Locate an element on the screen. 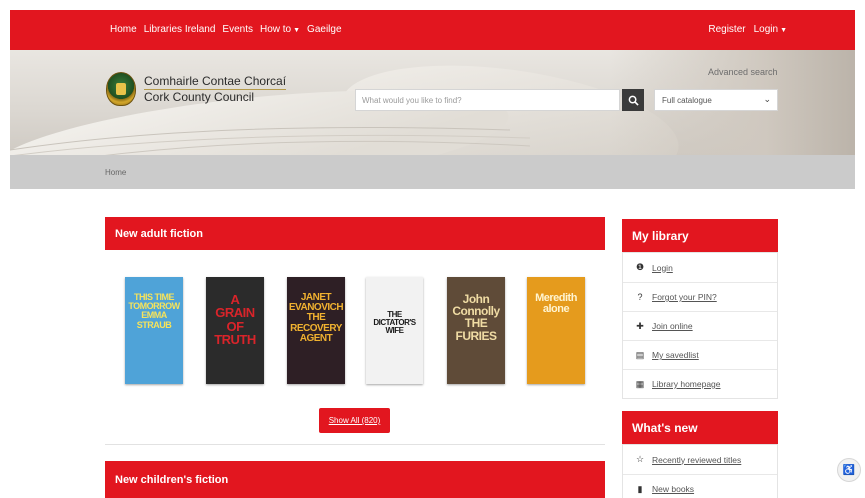 The height and width of the screenshot is (498, 865). search-icon is located at coordinates (633, 100).